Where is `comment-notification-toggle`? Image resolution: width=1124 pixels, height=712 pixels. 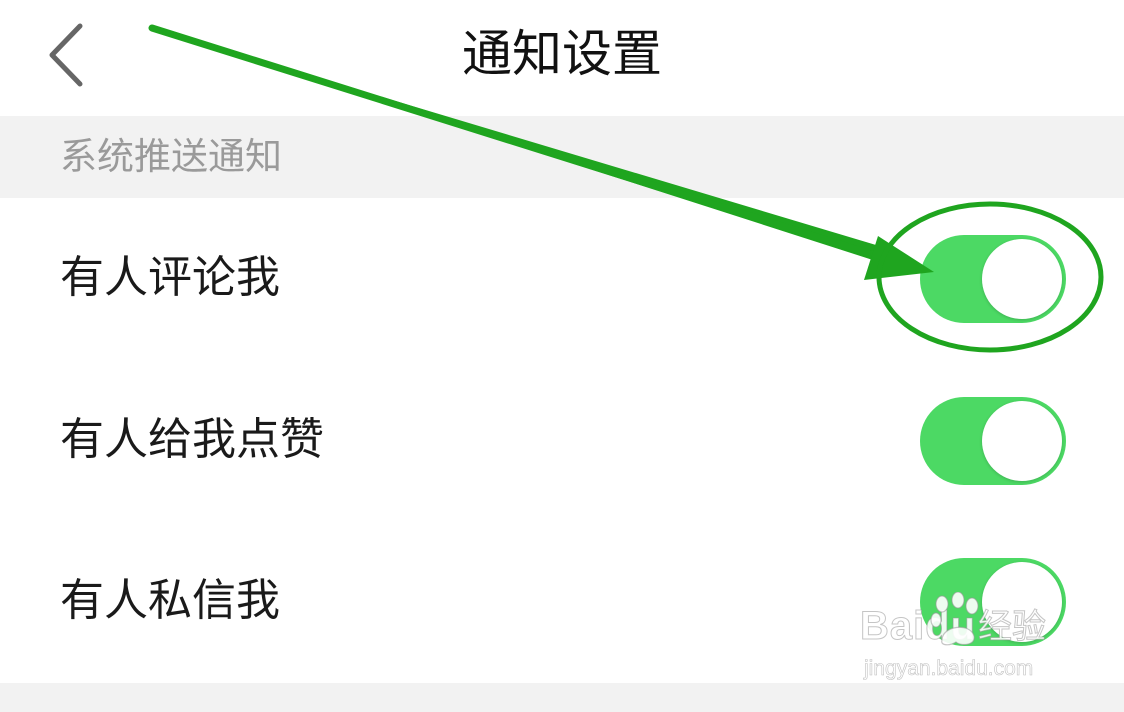
comment-notification-toggle is located at coordinates (993, 279).